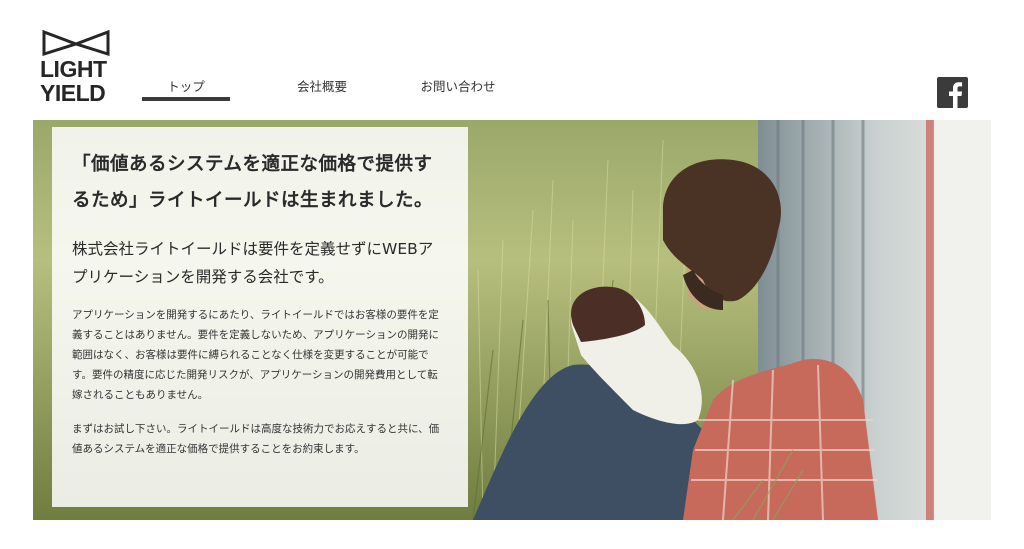 This screenshot has width=1024, height=549. What do you see at coordinates (186, 99) in the screenshot?
I see `nav-active-underline` at bounding box center [186, 99].